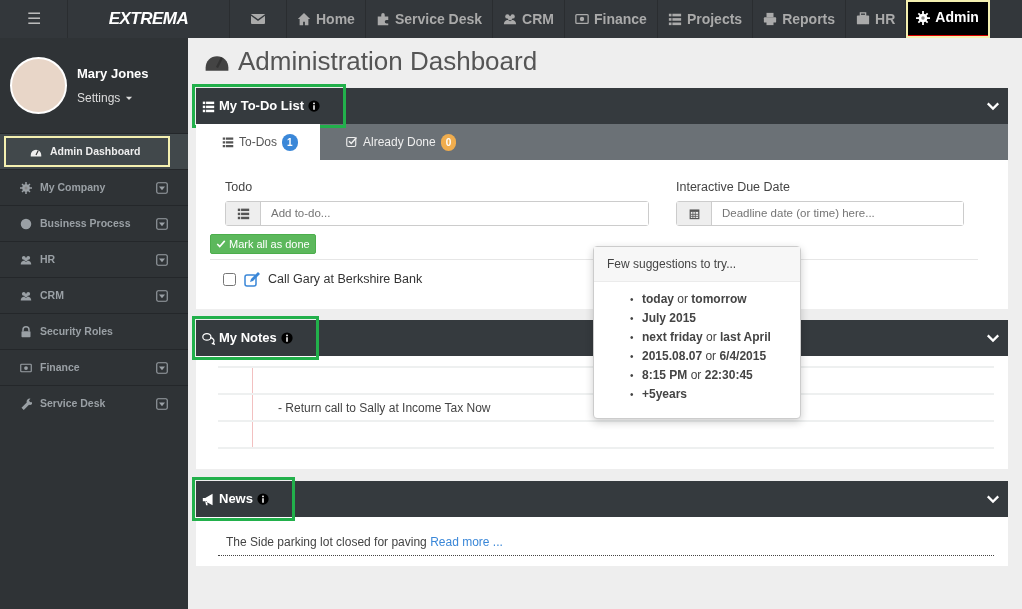 Image resolution: width=1022 pixels, height=609 pixels. I want to click on house-icon, so click(304, 19).